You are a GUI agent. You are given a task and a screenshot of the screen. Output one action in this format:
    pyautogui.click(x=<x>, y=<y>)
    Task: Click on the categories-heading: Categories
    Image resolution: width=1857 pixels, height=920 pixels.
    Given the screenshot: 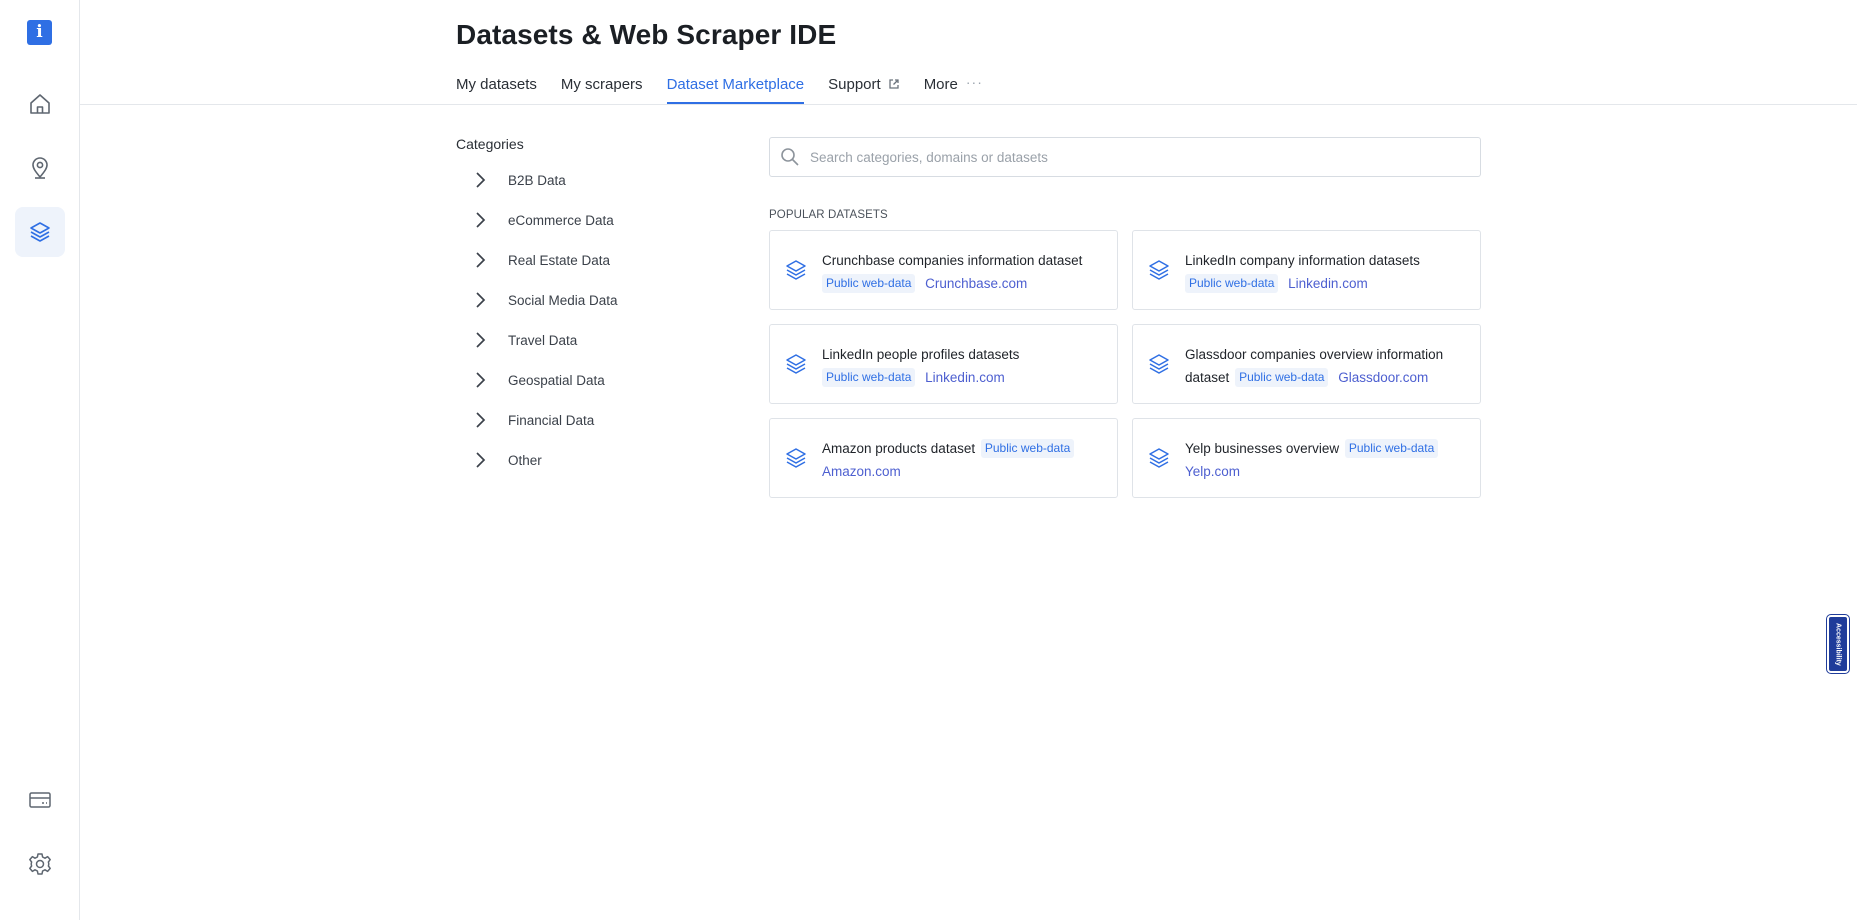 What is the action you would take?
    pyautogui.click(x=490, y=144)
    